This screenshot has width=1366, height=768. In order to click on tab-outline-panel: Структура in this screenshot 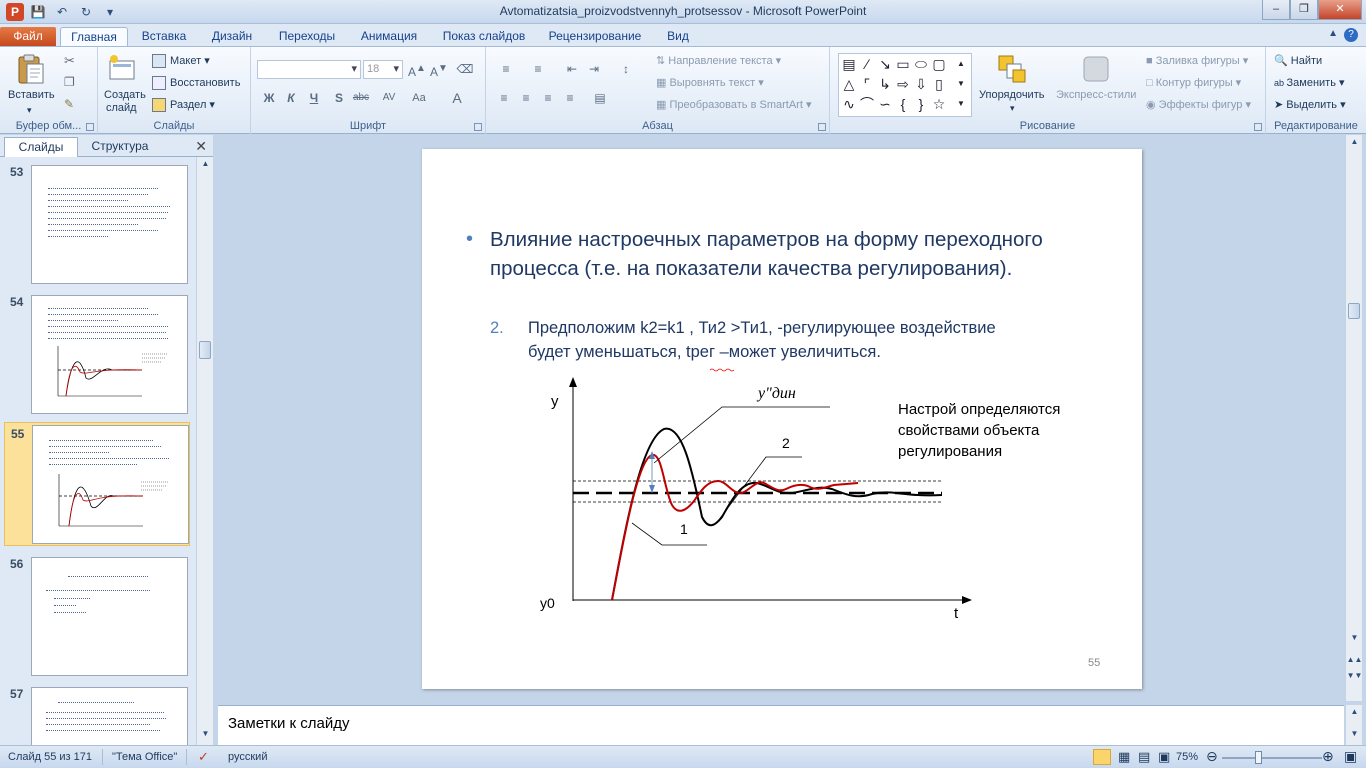, I will do `click(120, 147)`.